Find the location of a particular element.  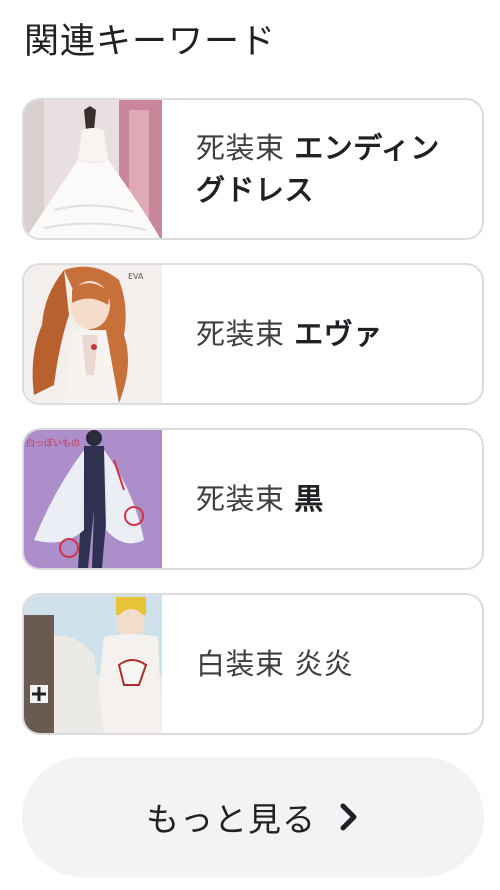

keyword-bold-text: エヴァ is located at coordinates (338, 334).